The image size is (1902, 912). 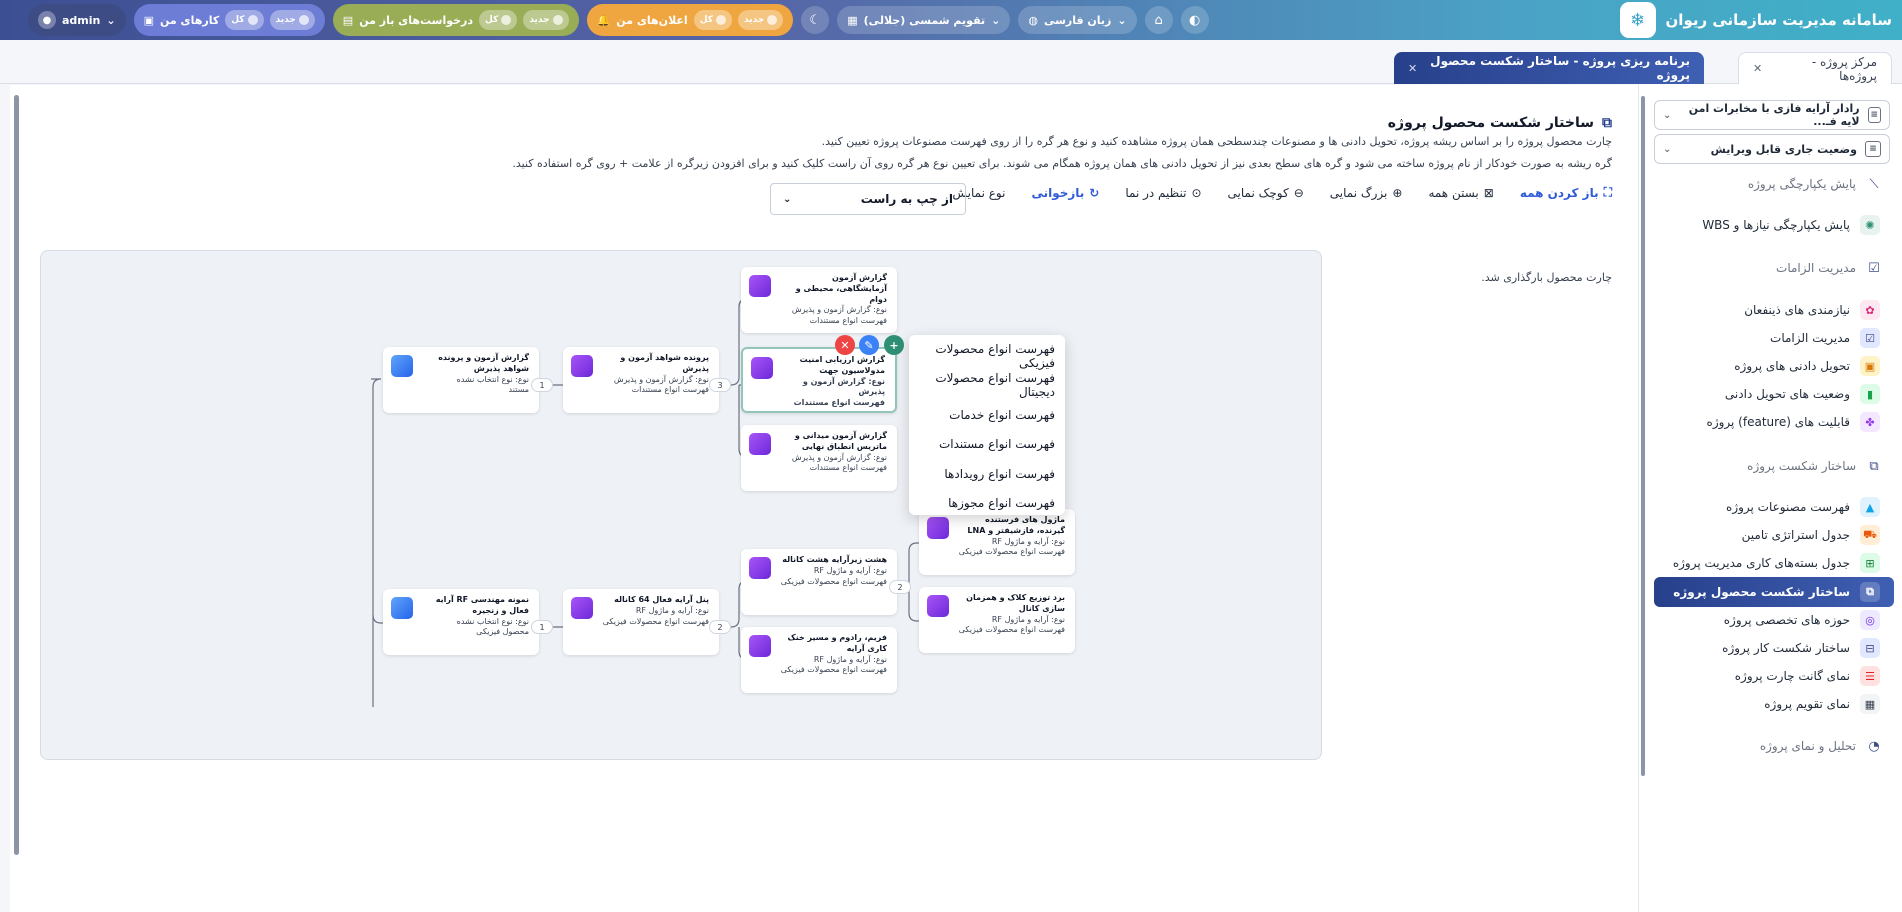 I want to click on chart-node-modulation-security-report: گزارش ارزیابی امنیت مدولاسیون جهت نوع, so click(x=819, y=380).